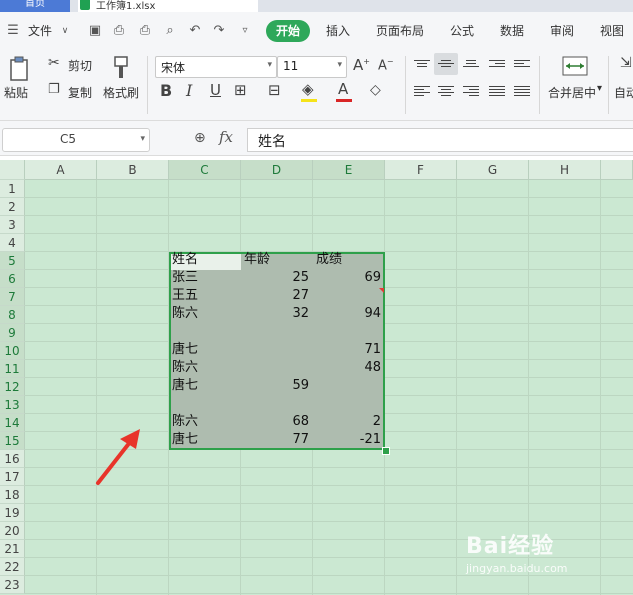 The height and width of the screenshot is (595, 633). Describe the element at coordinates (312, 67) in the screenshot. I see `font-size-select: 11 ▾` at that location.